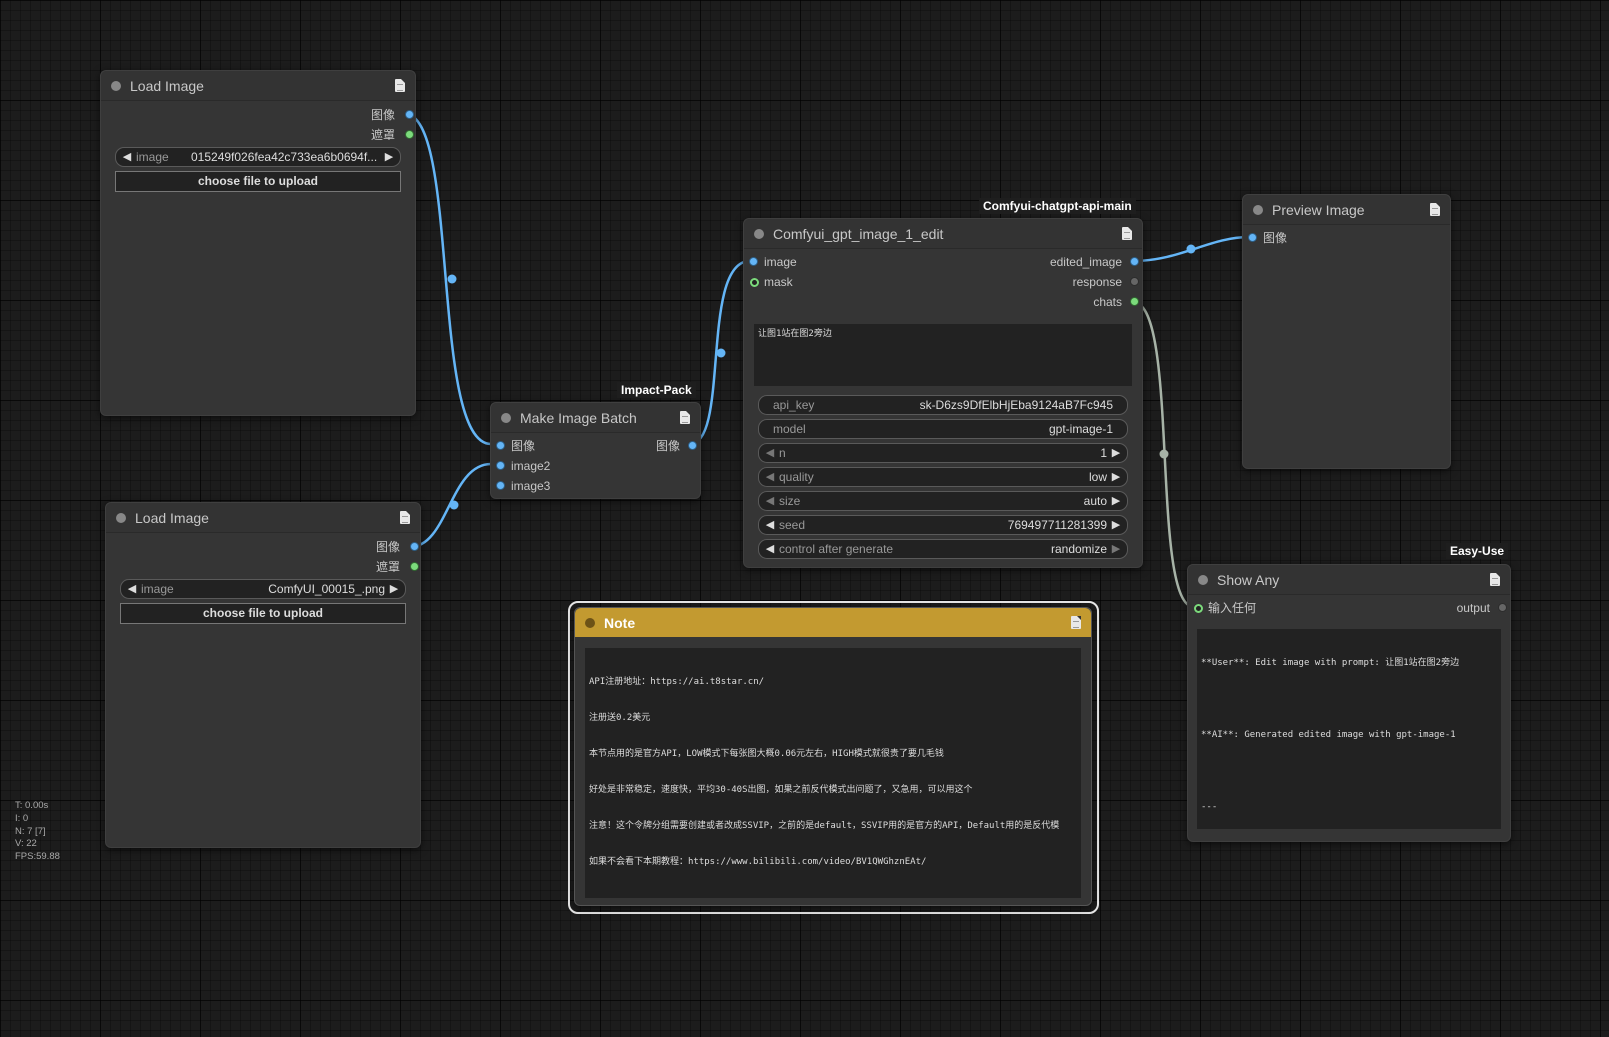 This screenshot has height=1037, width=1609. I want to click on input-slot-label: 输入任何, so click(1232, 608).